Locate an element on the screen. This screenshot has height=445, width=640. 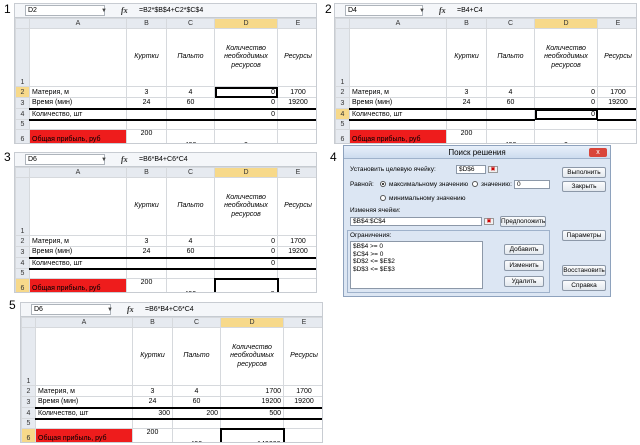
col-header-d: D is located at coordinates (246, 172).